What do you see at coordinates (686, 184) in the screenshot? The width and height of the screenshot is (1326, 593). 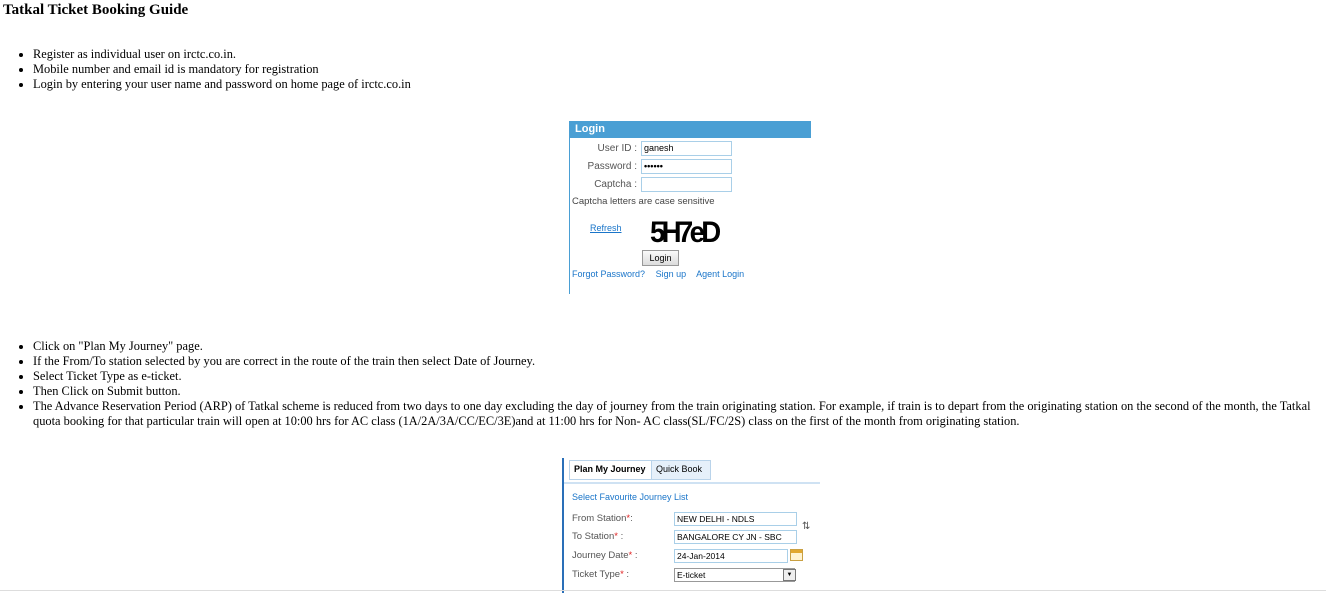 I see `captcha-input` at bounding box center [686, 184].